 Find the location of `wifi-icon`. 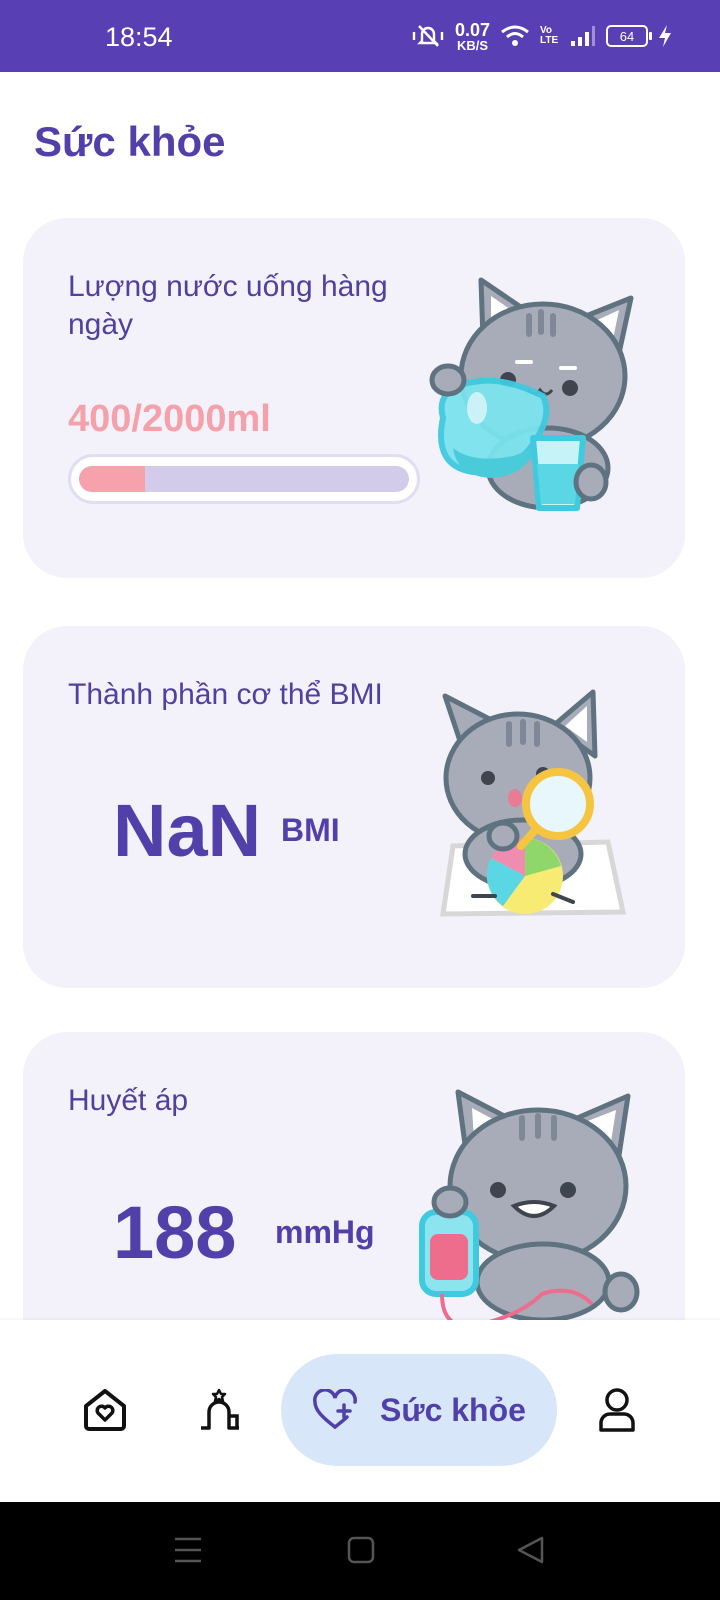

wifi-icon is located at coordinates (515, 35).